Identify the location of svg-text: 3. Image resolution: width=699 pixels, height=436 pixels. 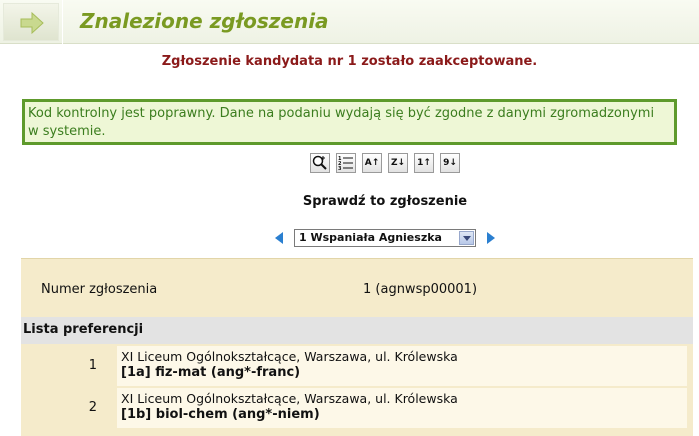
(340, 169).